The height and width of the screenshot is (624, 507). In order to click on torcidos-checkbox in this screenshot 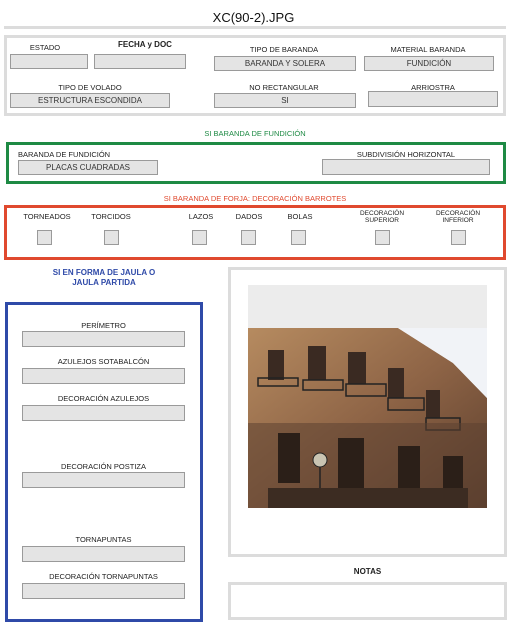, I will do `click(111, 237)`.